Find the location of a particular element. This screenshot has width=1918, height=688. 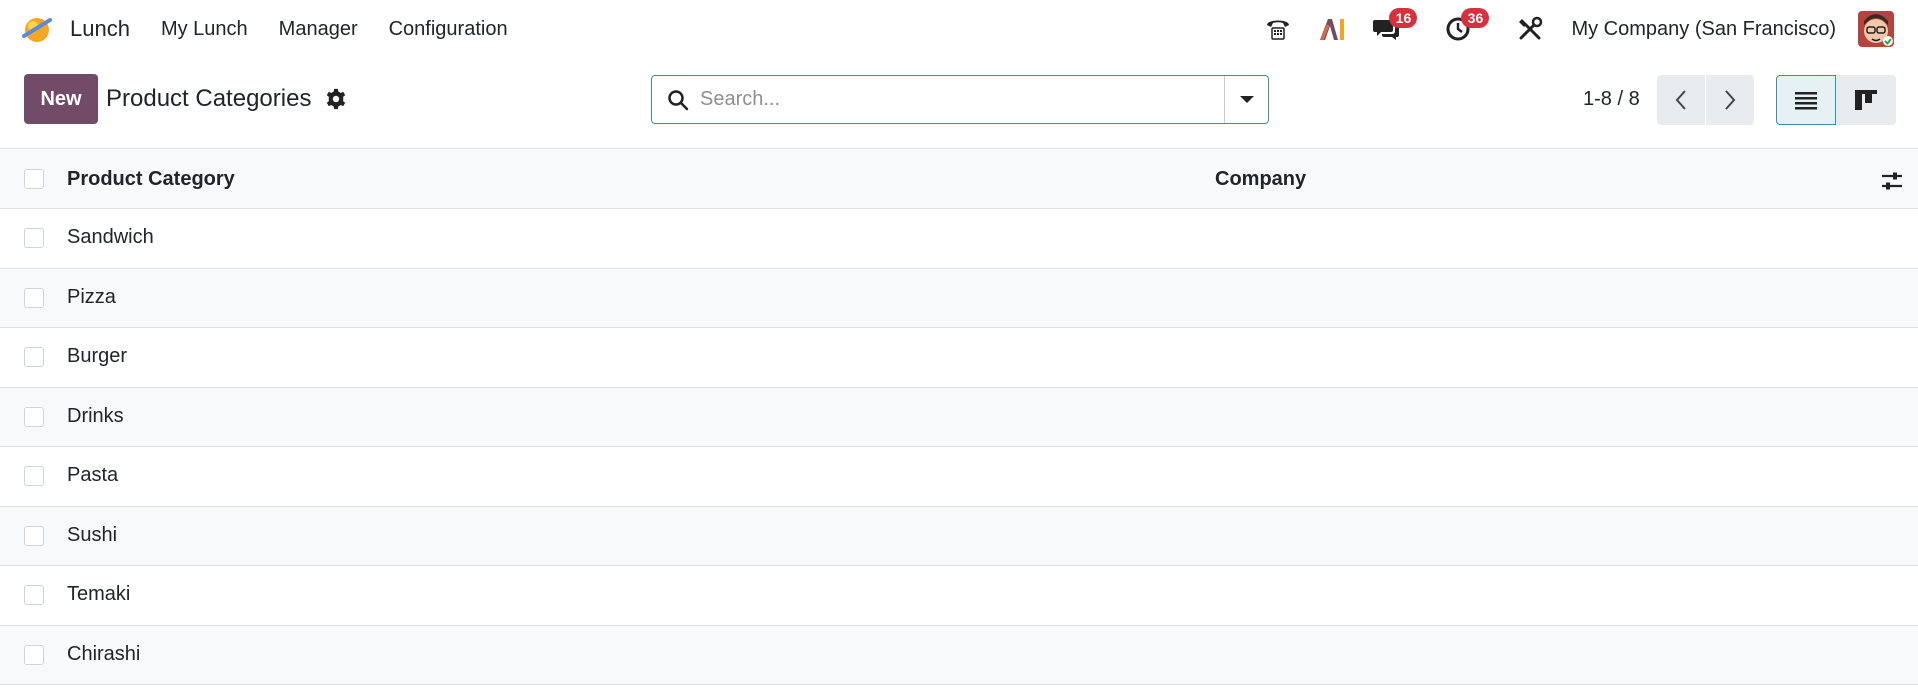

table-row: Burger is located at coordinates (959, 358).